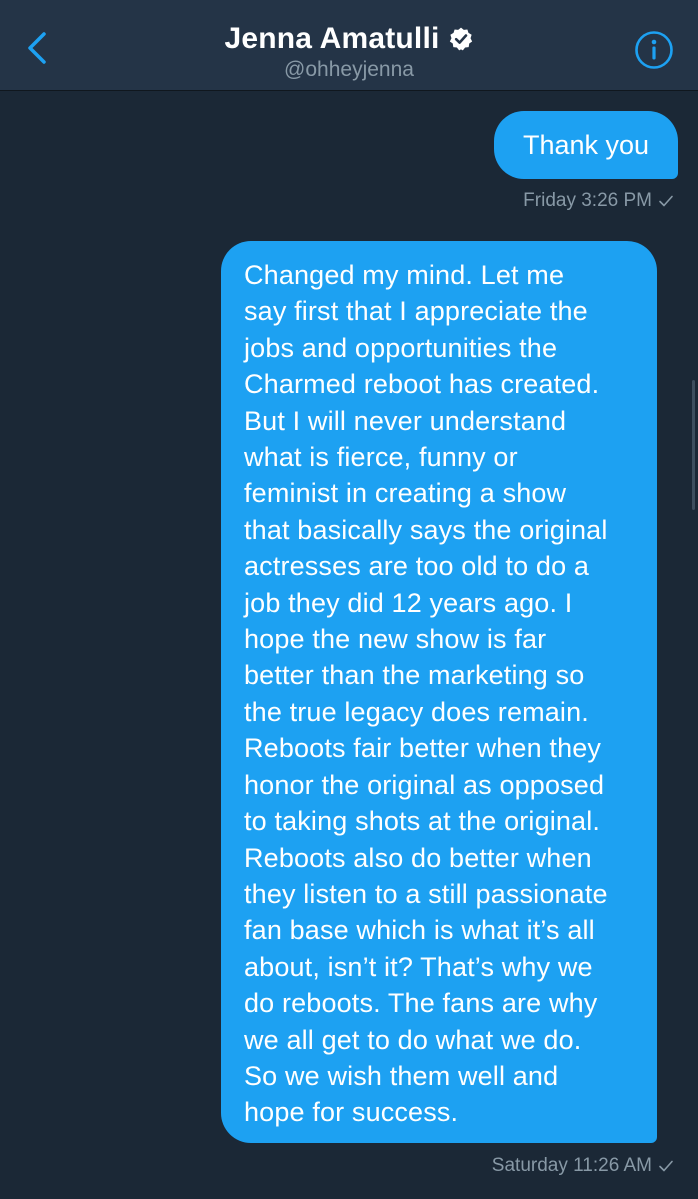 This screenshot has width=698, height=1199. What do you see at coordinates (571, 1165) in the screenshot?
I see `timestamp-text: Saturday 11:26 AM` at bounding box center [571, 1165].